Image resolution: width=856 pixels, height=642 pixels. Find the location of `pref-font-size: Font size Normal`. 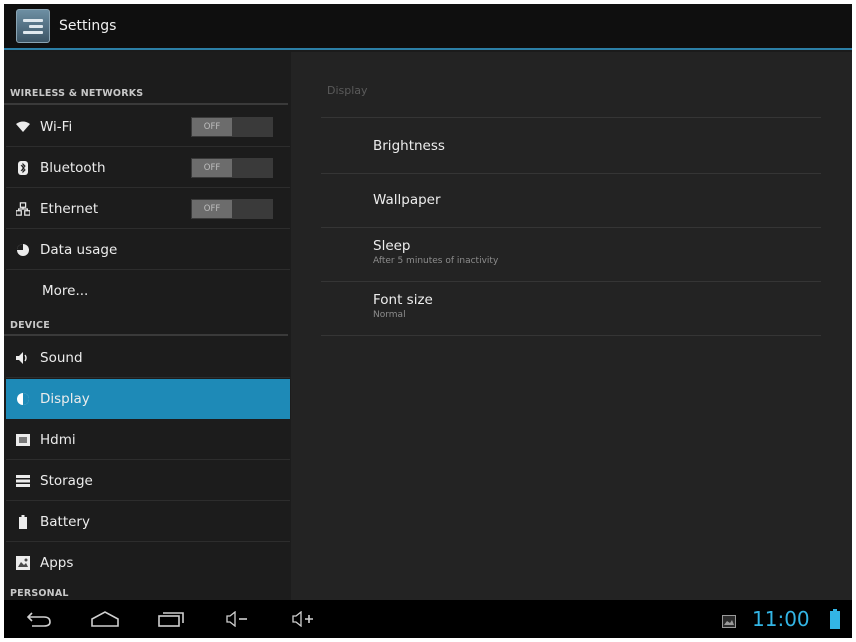

pref-font-size: Font size Normal is located at coordinates (403, 306).